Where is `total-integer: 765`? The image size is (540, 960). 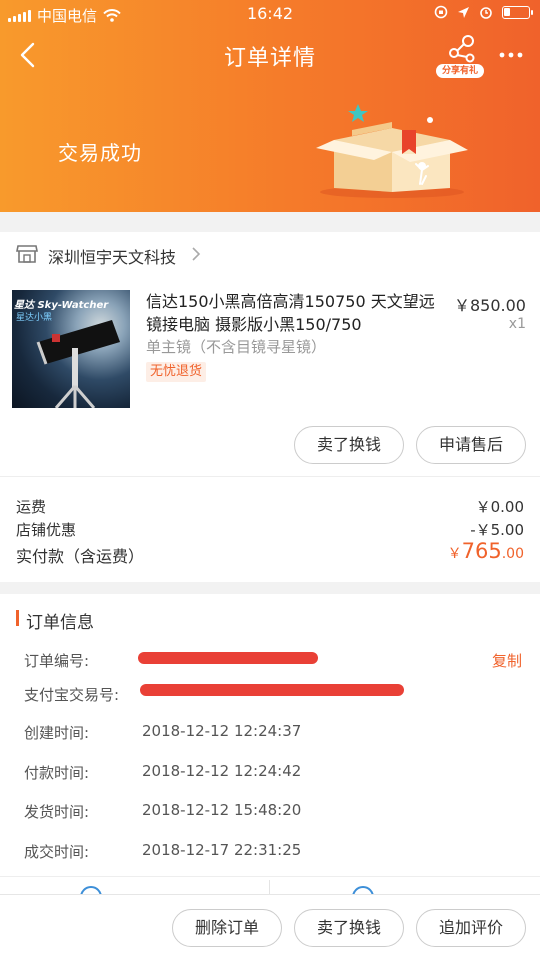
total-integer: 765 is located at coordinates (481, 551).